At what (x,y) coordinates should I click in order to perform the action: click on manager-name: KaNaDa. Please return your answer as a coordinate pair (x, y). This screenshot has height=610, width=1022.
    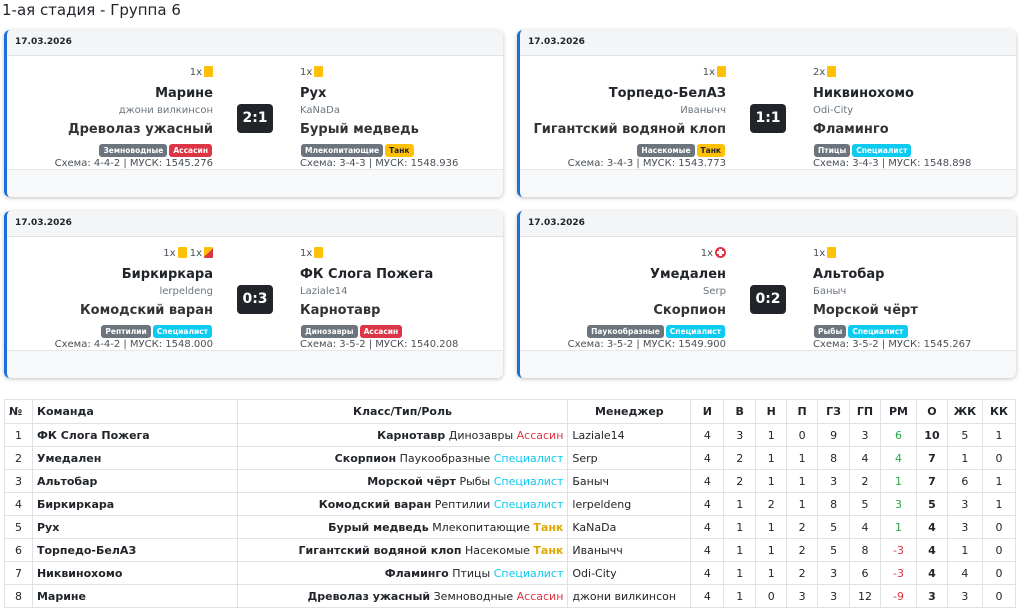
    Looking at the image, I should click on (401, 111).